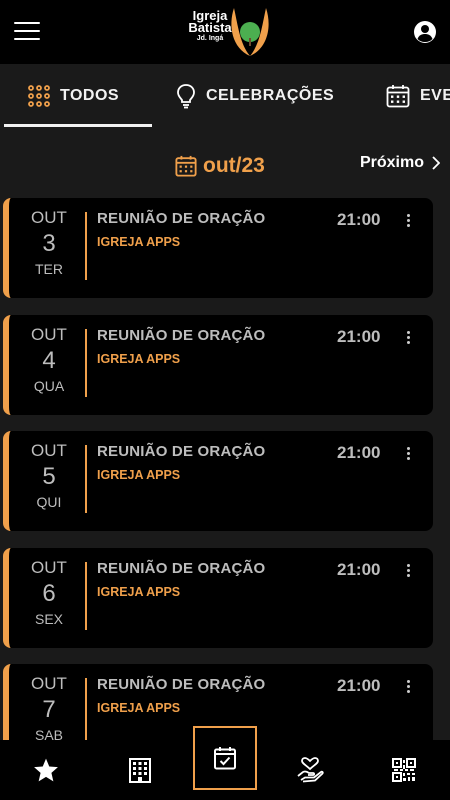 The image size is (450, 800). I want to click on nav-calendar, so click(225, 758).